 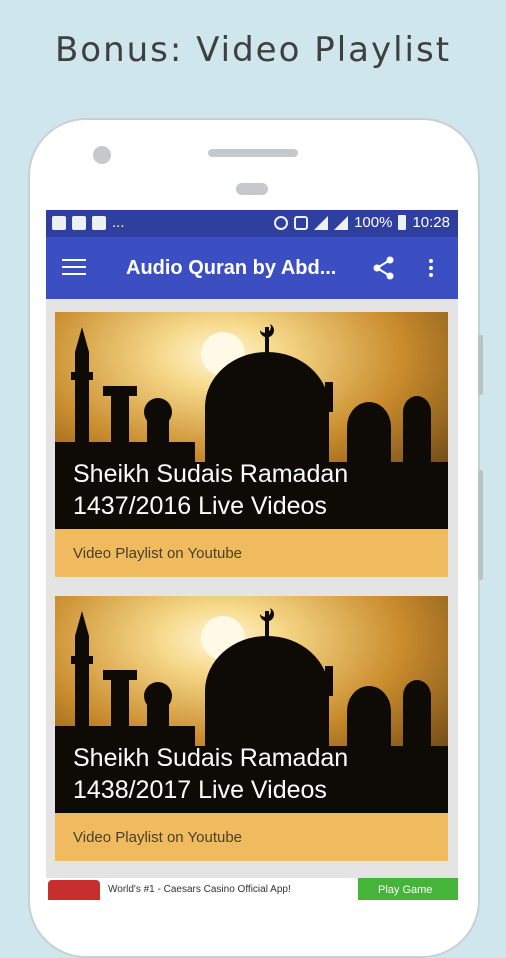 What do you see at coordinates (252, 223) in the screenshot?
I see `status-bar: ... 100% 10:28` at bounding box center [252, 223].